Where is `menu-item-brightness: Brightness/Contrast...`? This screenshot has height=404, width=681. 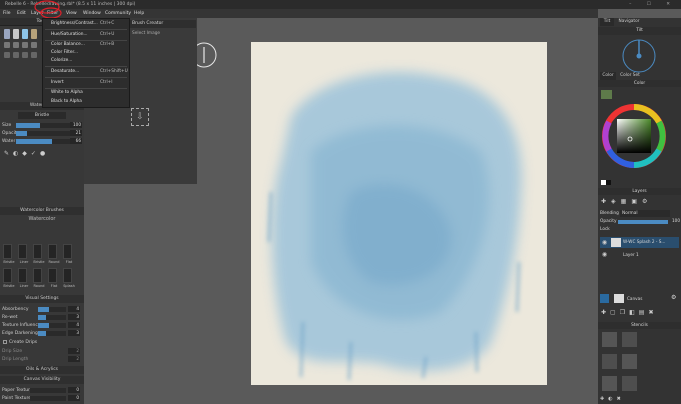
menu-item-brightness: Brightness/Contrast... is located at coordinates (74, 24).